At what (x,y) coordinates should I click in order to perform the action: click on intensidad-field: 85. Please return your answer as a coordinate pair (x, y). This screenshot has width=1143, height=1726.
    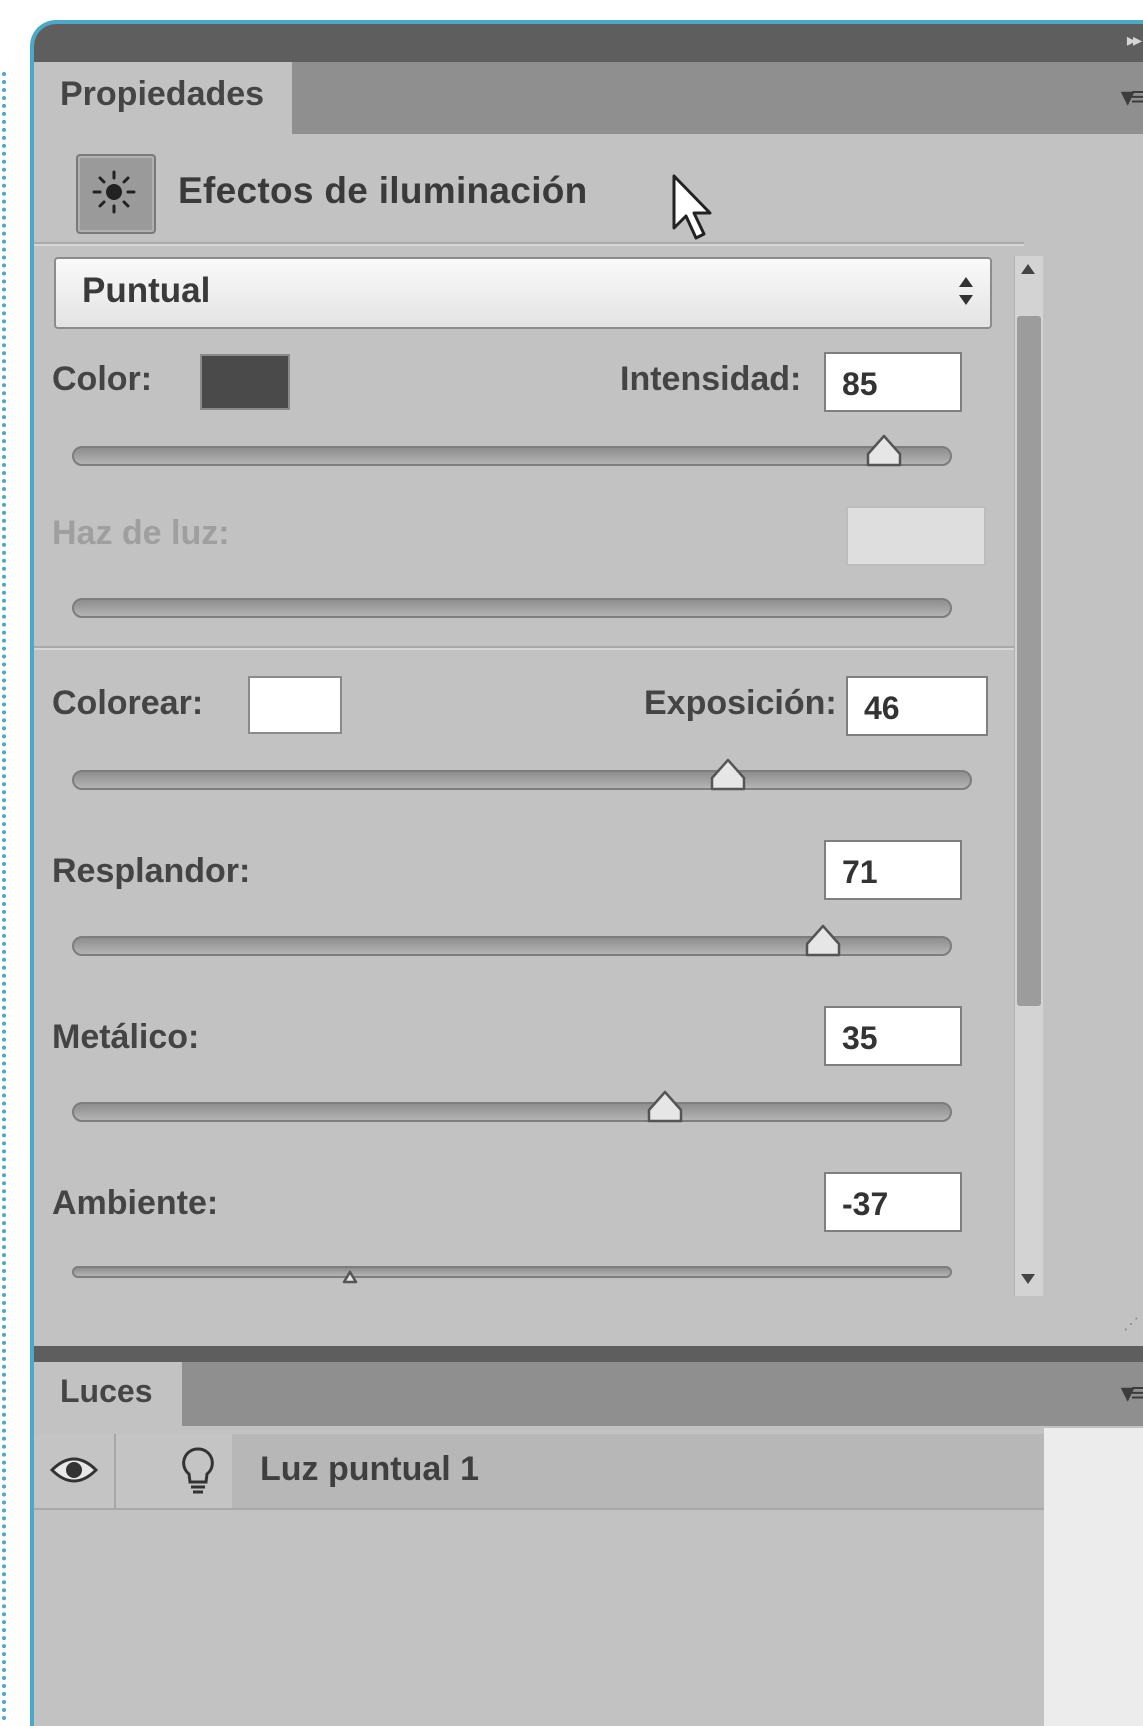
    Looking at the image, I should click on (893, 382).